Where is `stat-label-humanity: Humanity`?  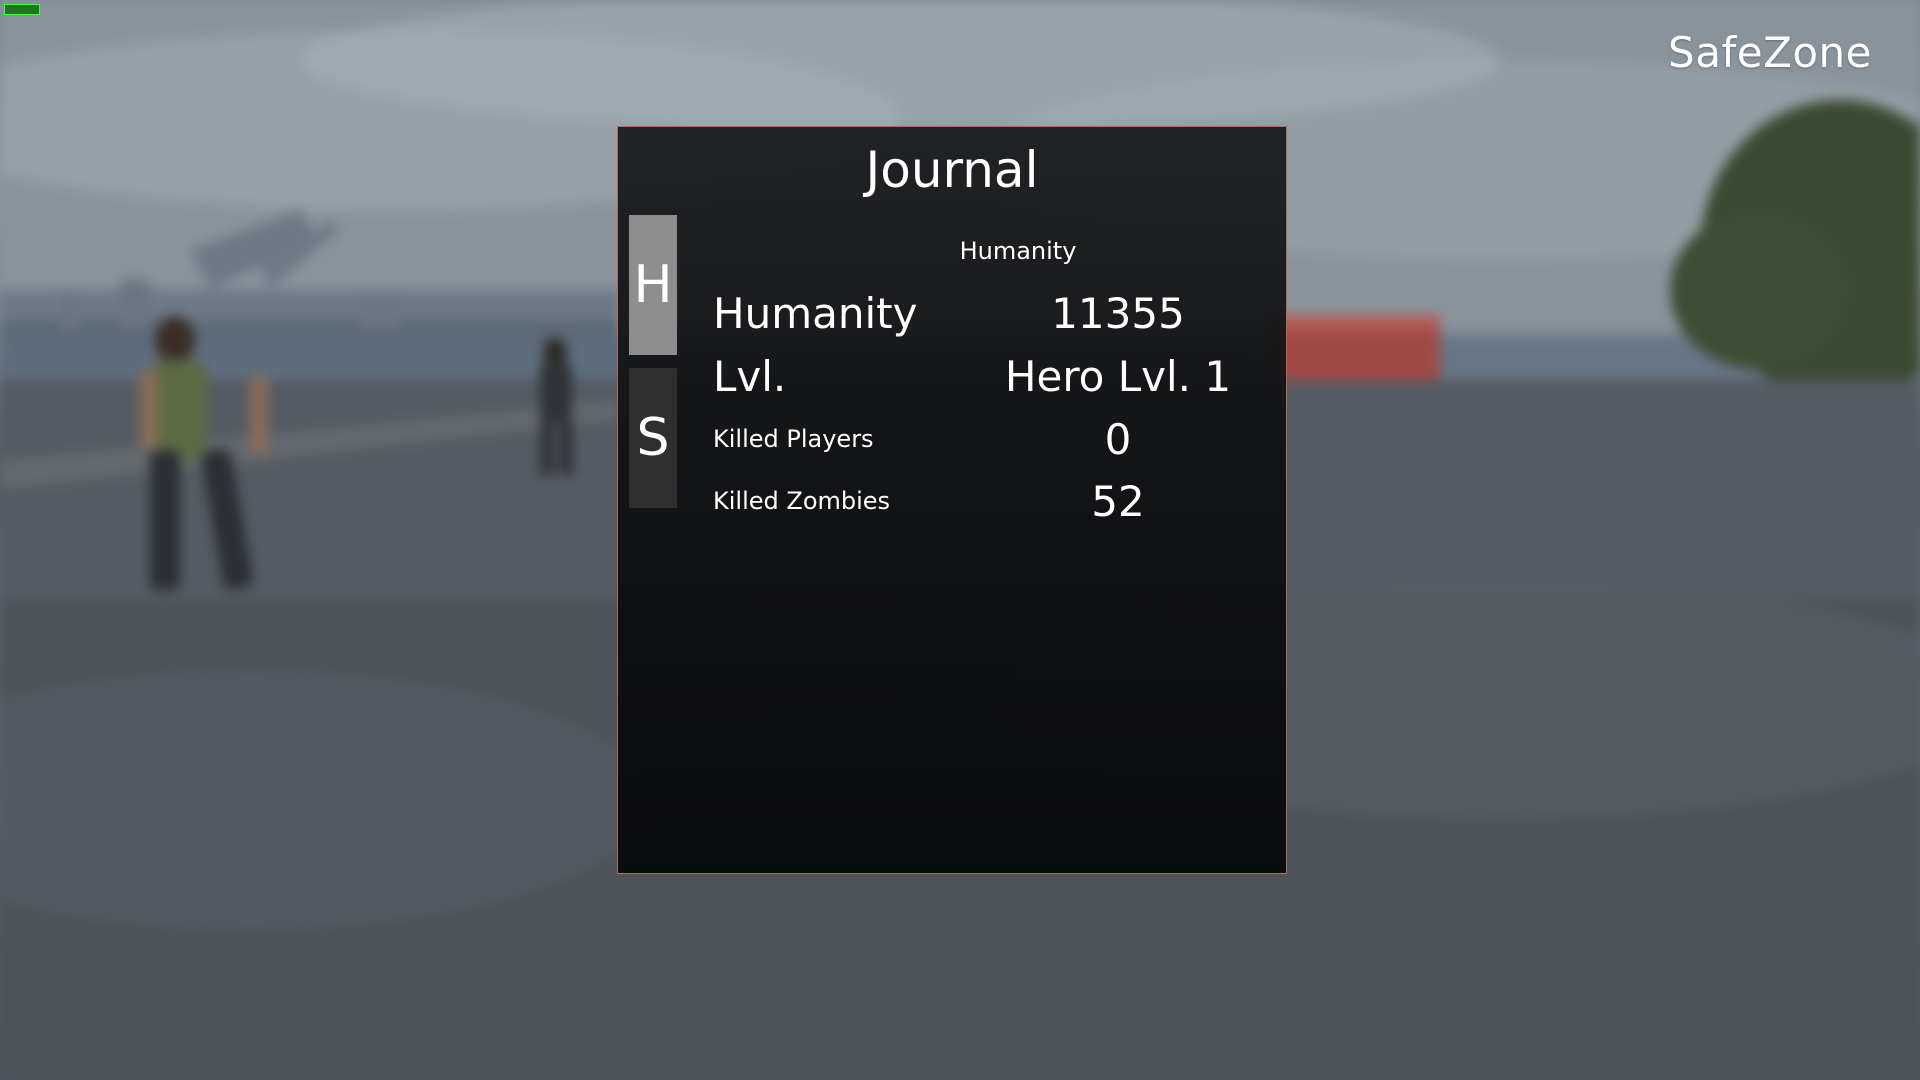
stat-label-humanity: Humanity is located at coordinates (815, 313).